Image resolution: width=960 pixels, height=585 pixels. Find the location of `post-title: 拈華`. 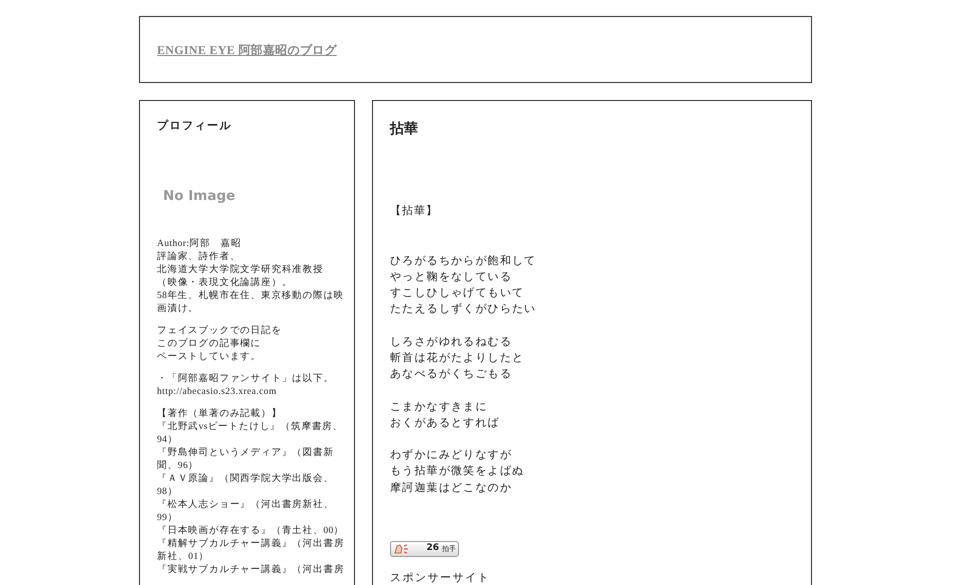

post-title: 拈華 is located at coordinates (404, 129).